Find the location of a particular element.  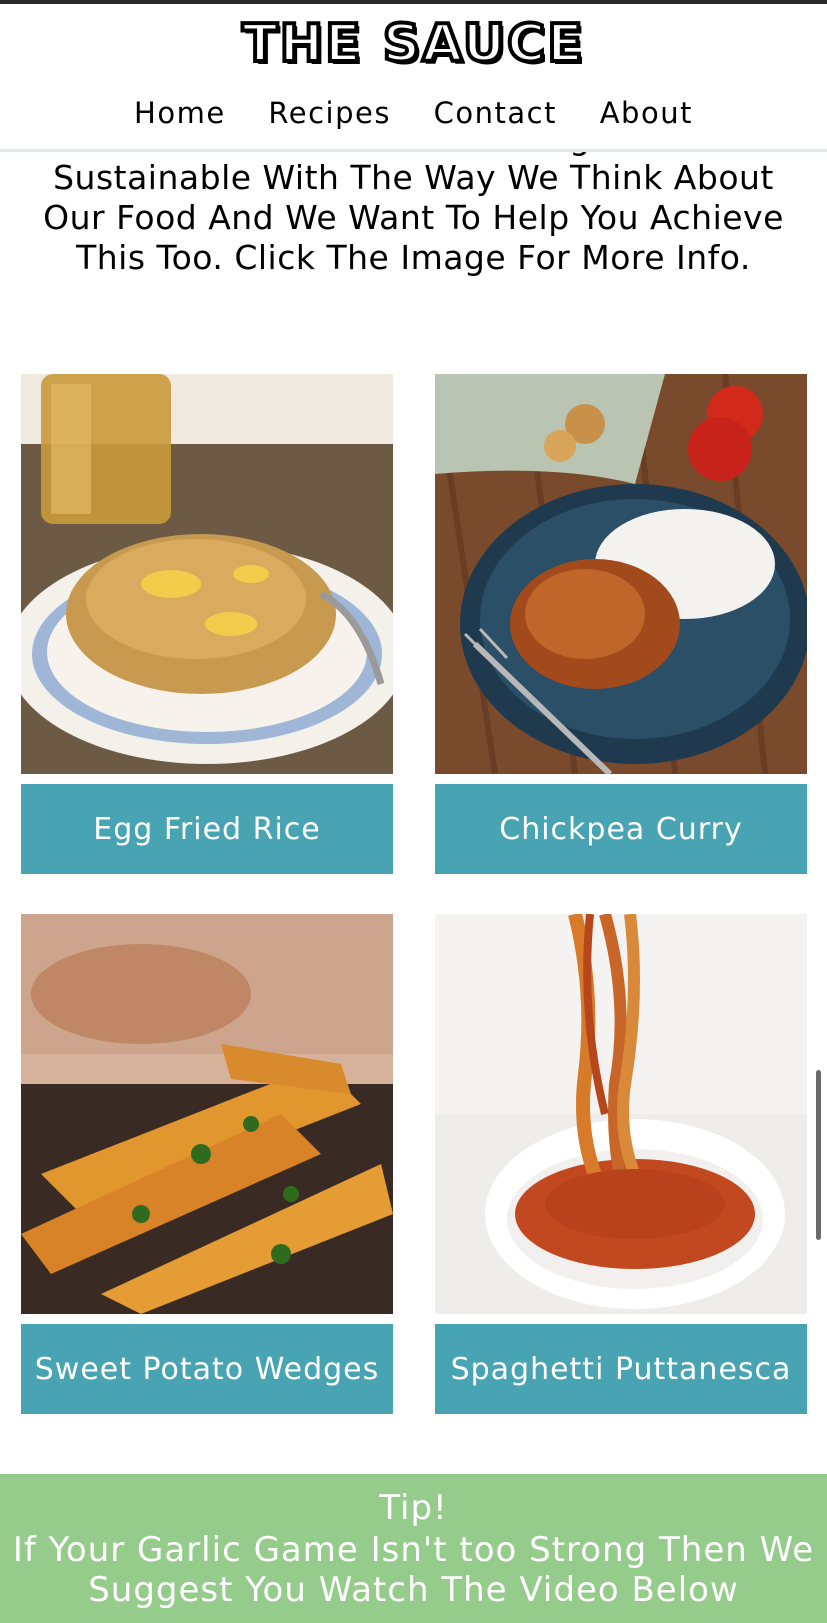

spaghetti-puttanesca-button: Spaghetti Puttanesca is located at coordinates (621, 1369).